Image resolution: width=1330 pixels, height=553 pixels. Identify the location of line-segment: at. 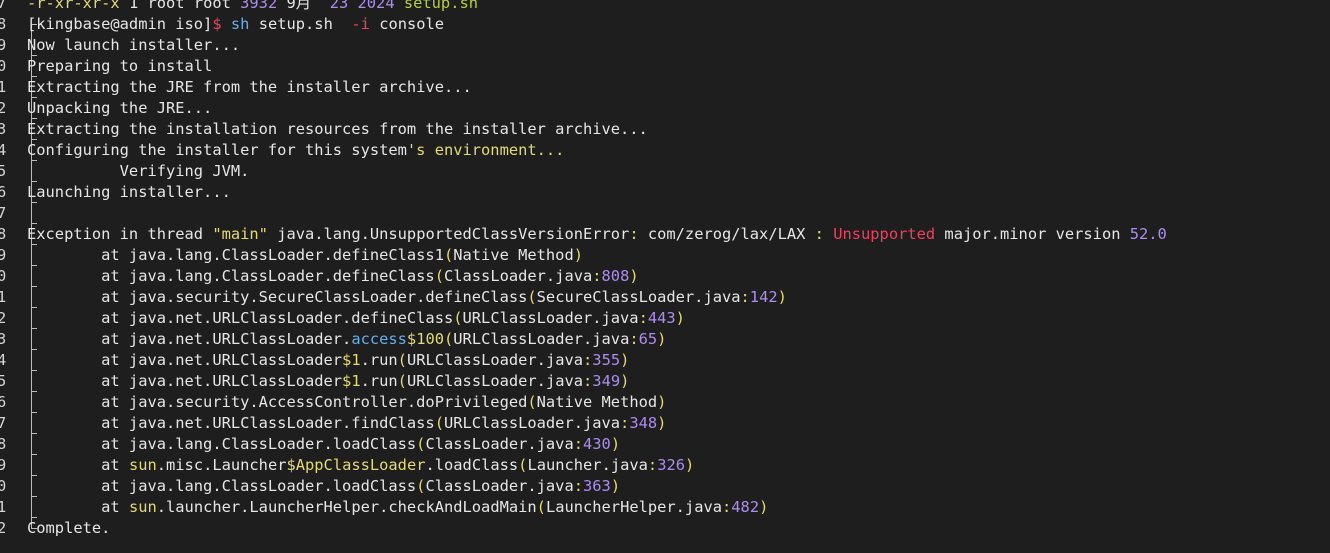
(78, 507).